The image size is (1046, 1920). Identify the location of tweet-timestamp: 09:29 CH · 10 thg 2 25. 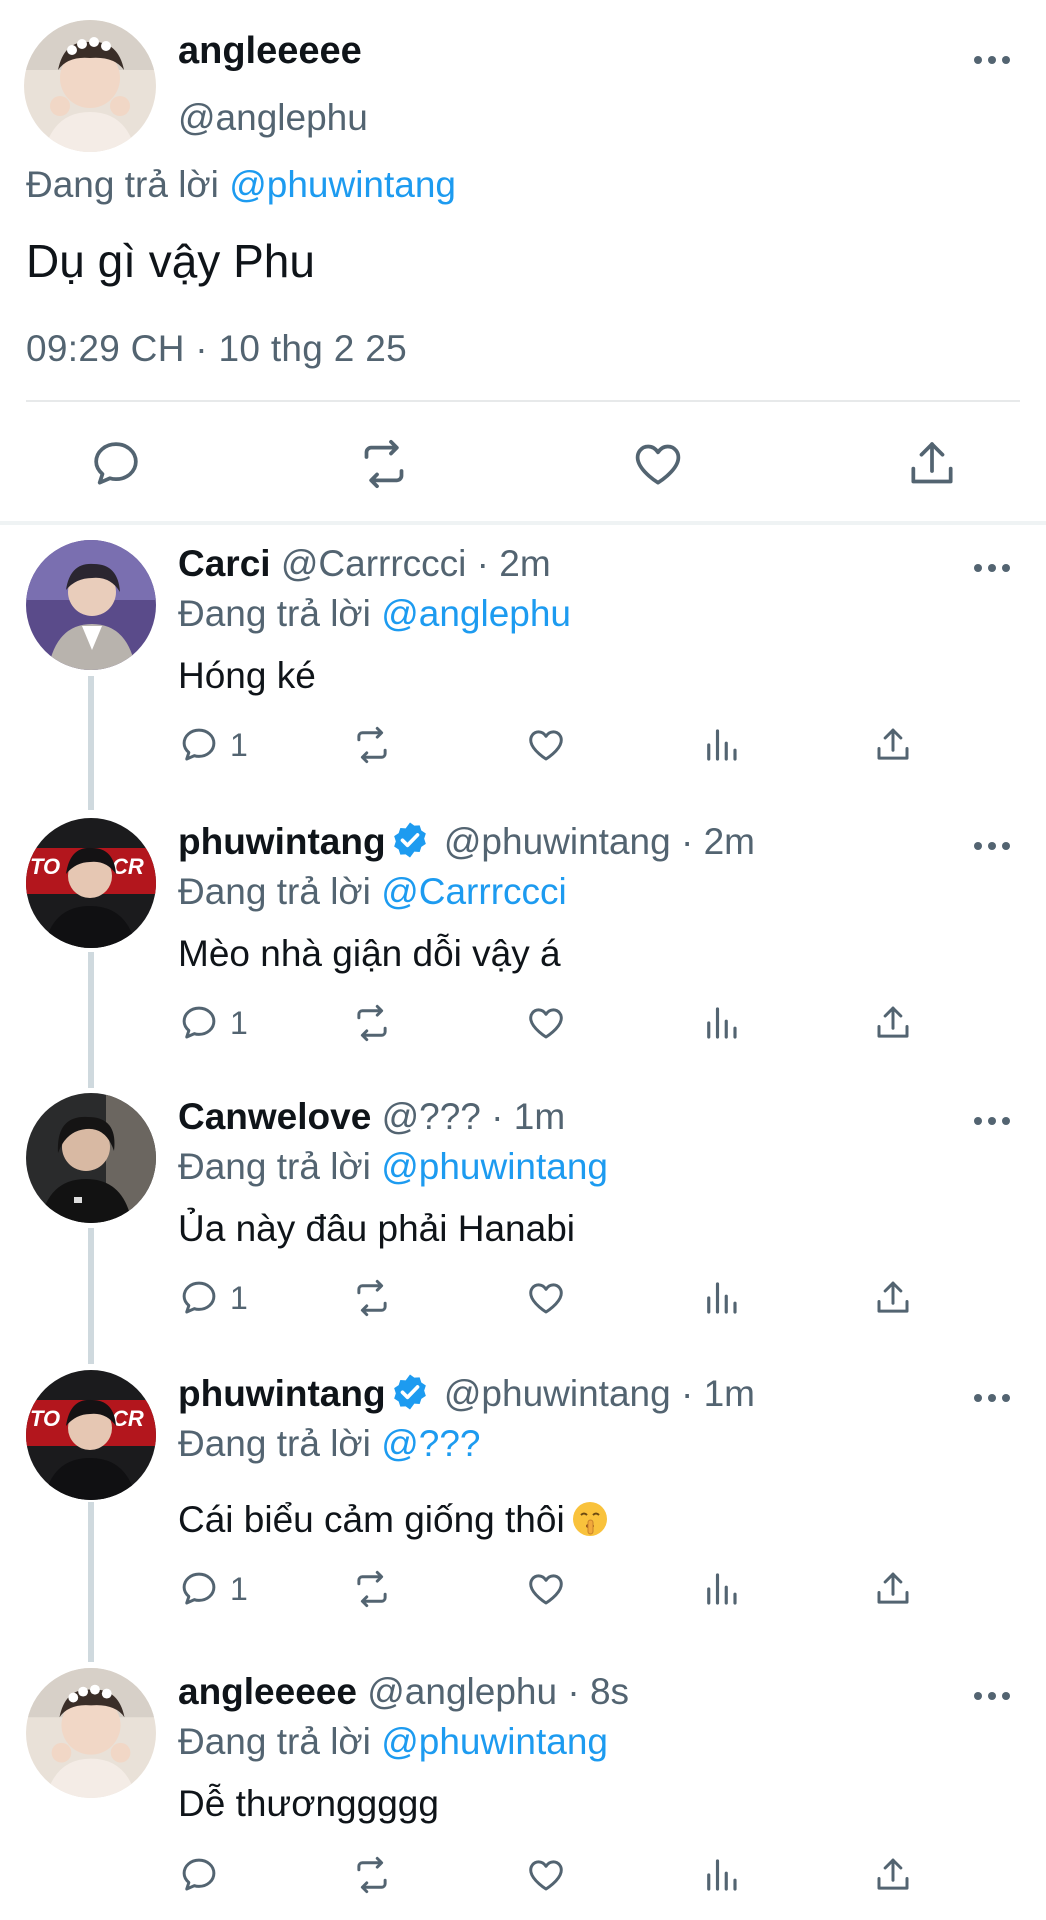
(216, 349).